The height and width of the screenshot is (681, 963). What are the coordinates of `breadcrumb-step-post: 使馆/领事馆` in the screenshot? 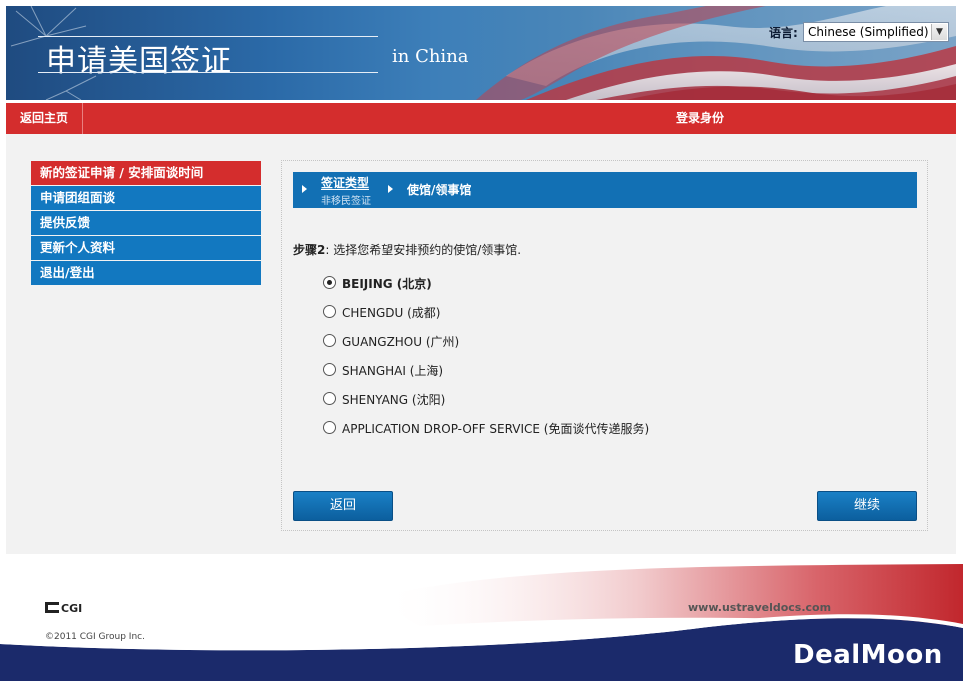 It's located at (439, 190).